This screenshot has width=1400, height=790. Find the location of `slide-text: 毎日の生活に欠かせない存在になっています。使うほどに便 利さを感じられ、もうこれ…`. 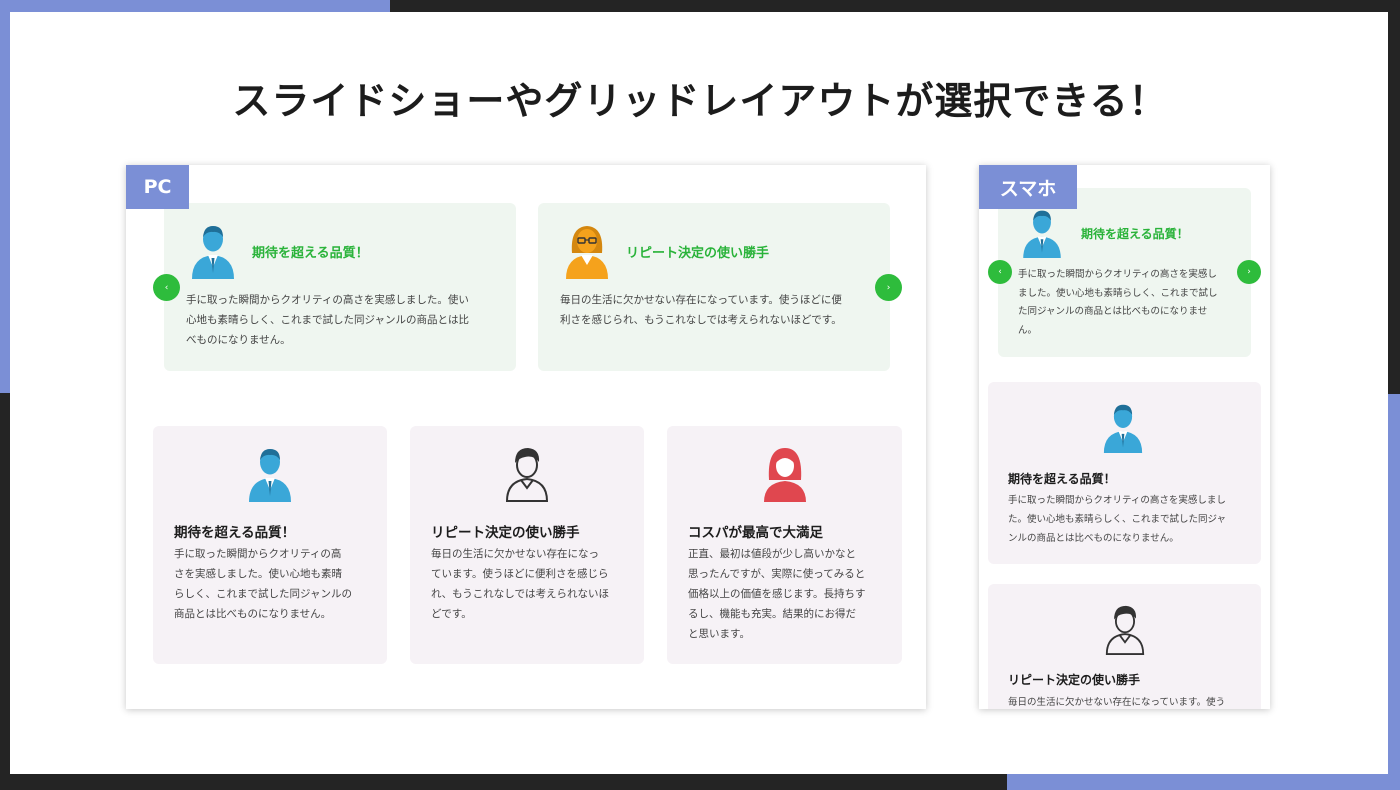

slide-text: 毎日の生活に欠かせない存在になっています。使うほどに便 利さを感じられ、もうこれ… is located at coordinates (701, 310).